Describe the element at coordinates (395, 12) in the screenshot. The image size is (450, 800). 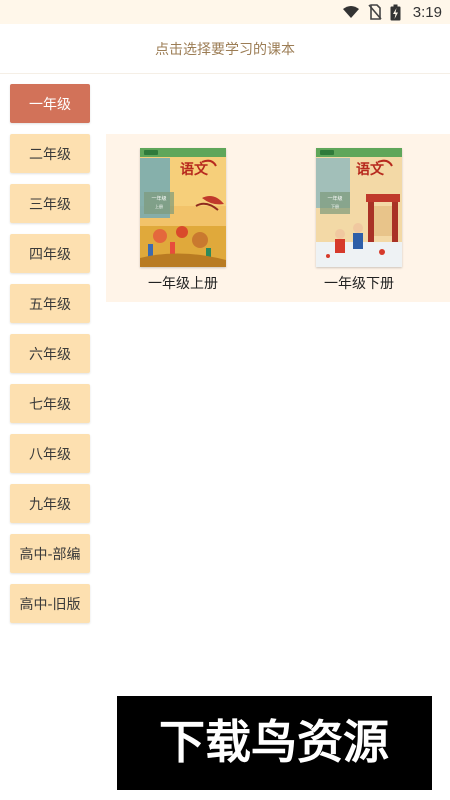
I see `battery-charging-icon` at that location.